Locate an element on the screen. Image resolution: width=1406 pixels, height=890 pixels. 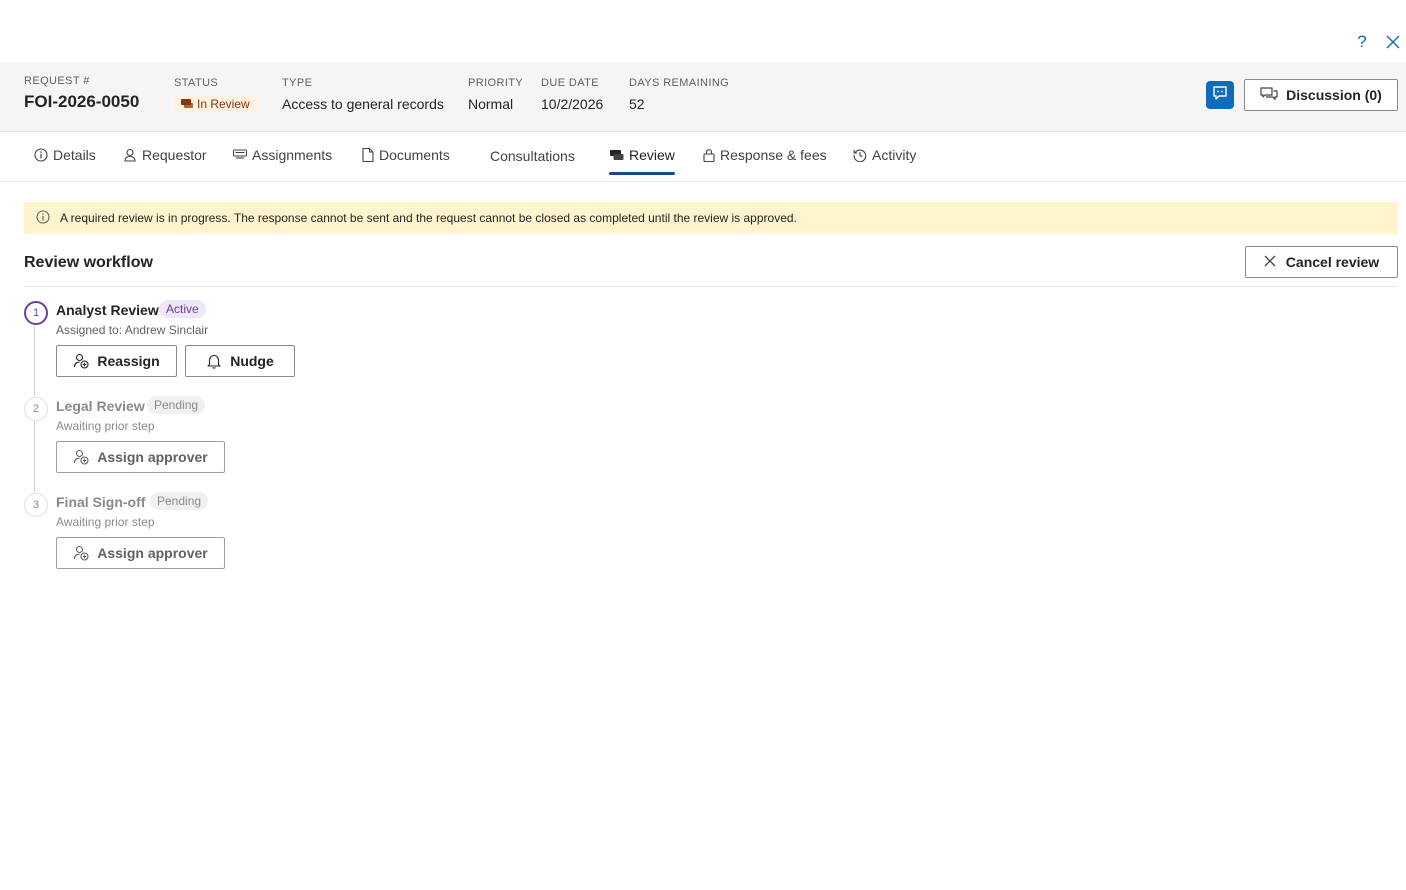
status-field: STATUS In Review is located at coordinates (215, 95).